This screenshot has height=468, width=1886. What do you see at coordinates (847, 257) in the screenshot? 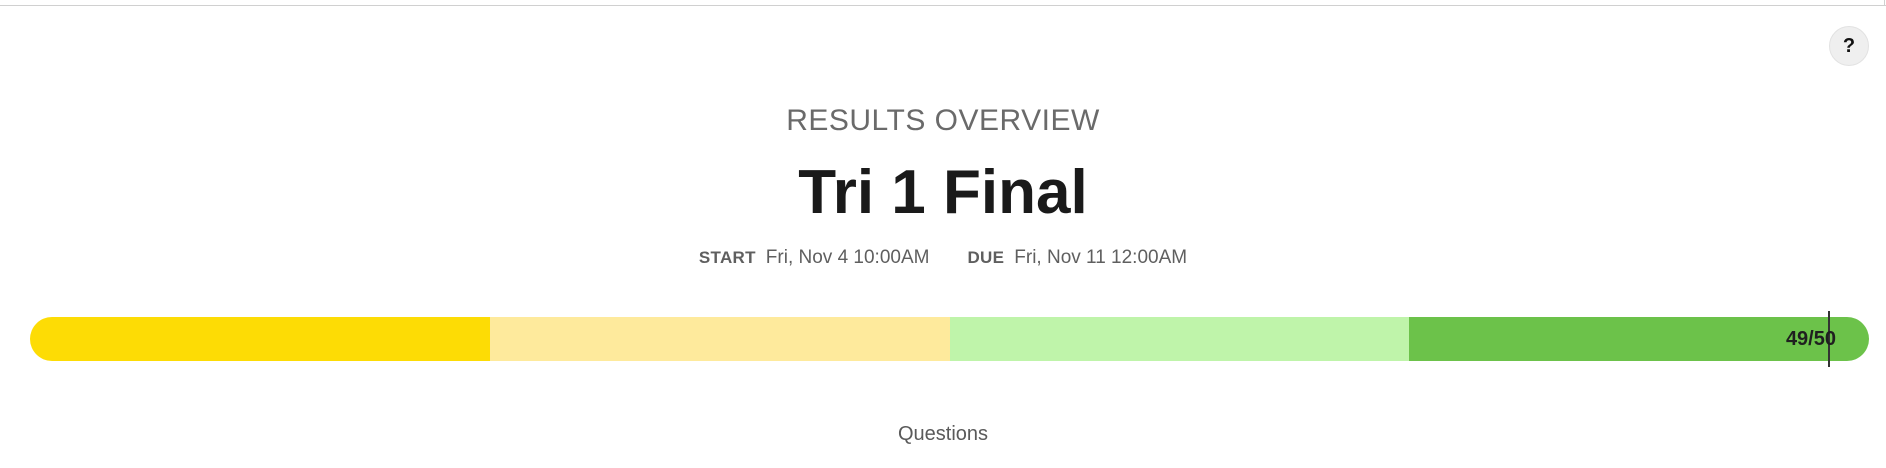
I see `start-date: Fri, Nov 4 10:00AM` at bounding box center [847, 257].